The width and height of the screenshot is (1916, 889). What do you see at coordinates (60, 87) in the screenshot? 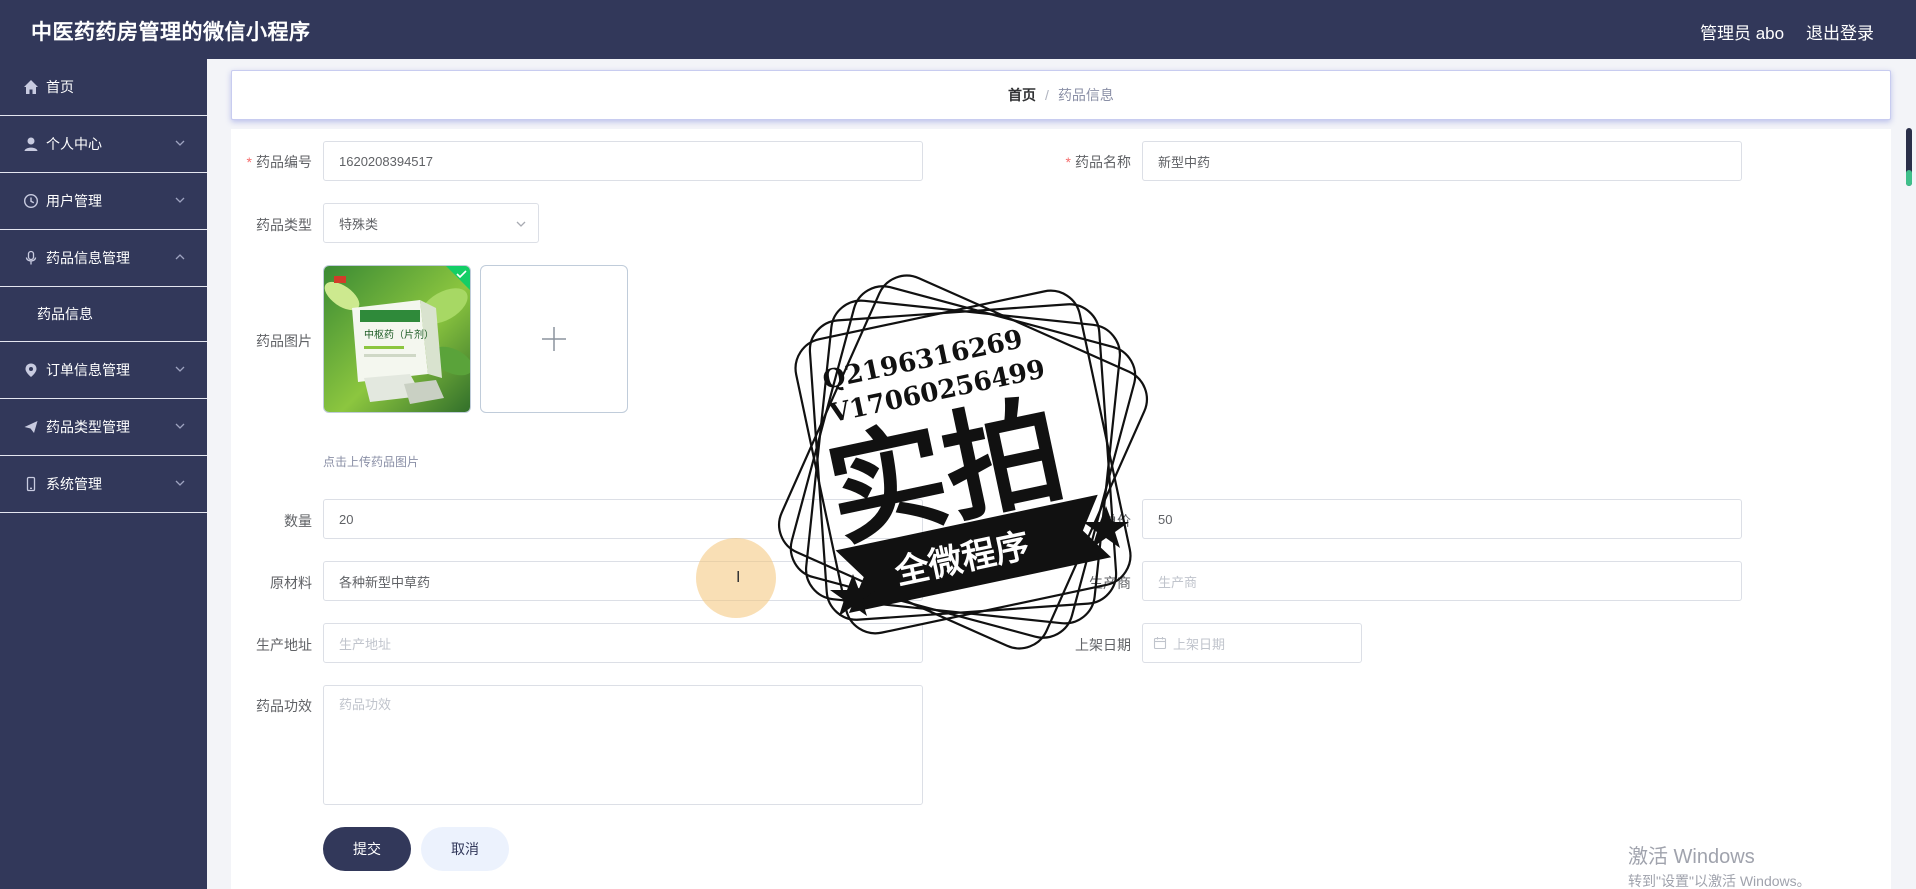
I see `sidebar-item-label: 首页` at bounding box center [60, 87].